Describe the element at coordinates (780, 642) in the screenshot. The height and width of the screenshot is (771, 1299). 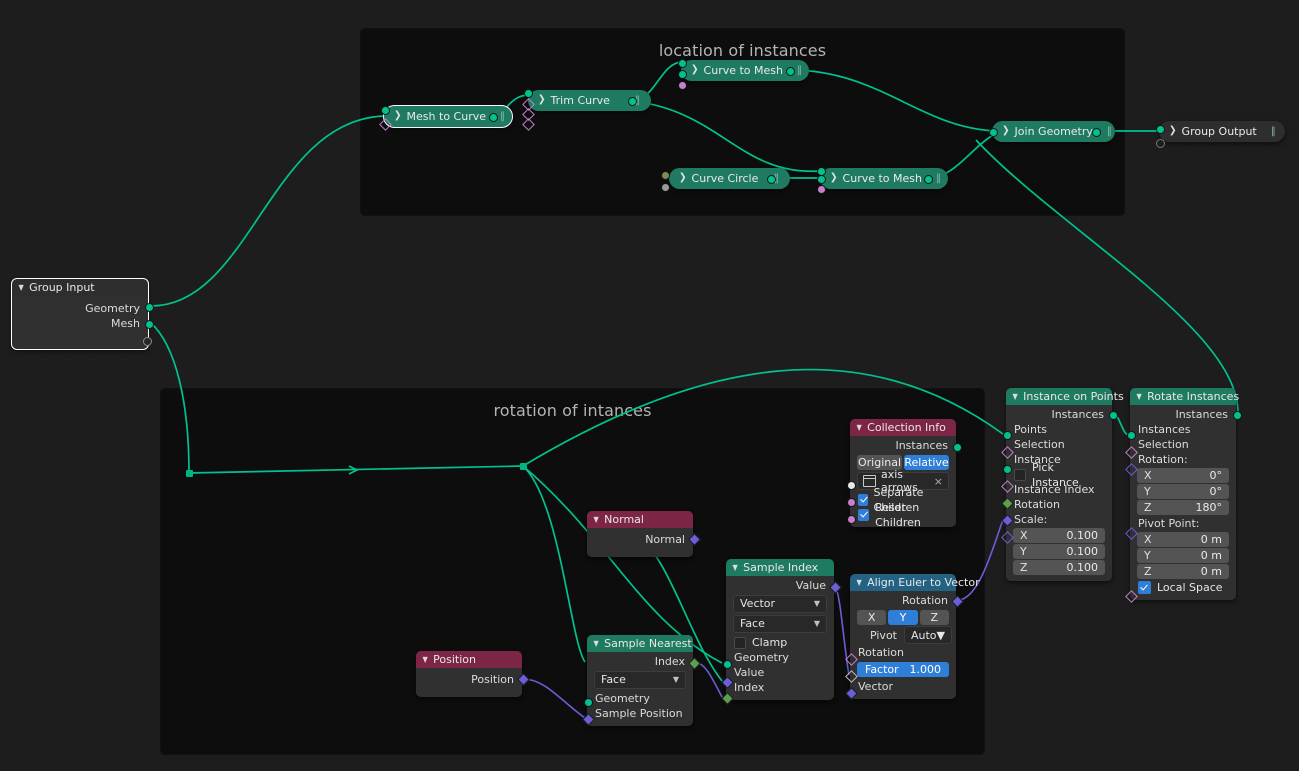
I see `clamp-checkbox-row: Clamp` at that location.